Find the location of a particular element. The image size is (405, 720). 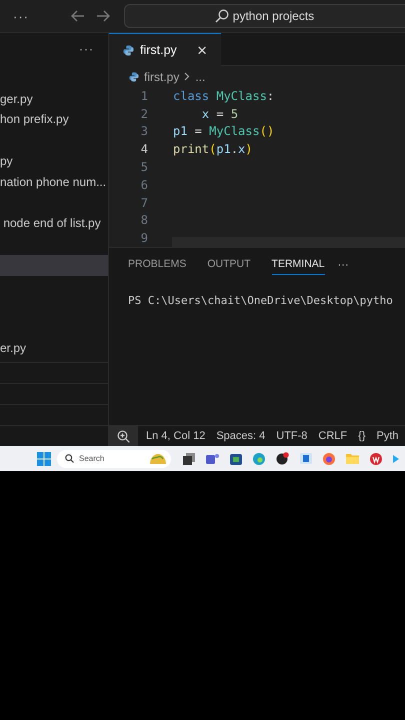

status-item: {} is located at coordinates (362, 436).